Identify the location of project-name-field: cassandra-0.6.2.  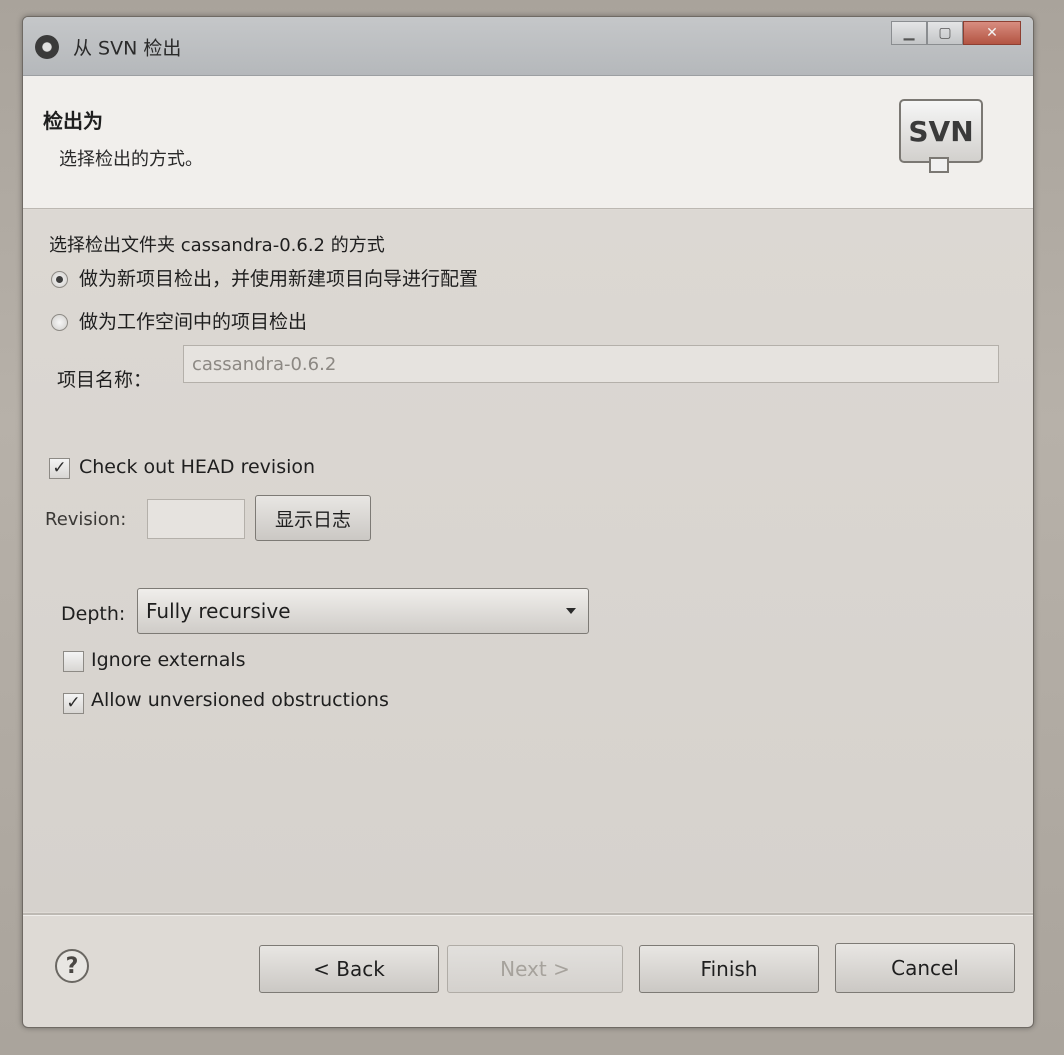
(591, 364).